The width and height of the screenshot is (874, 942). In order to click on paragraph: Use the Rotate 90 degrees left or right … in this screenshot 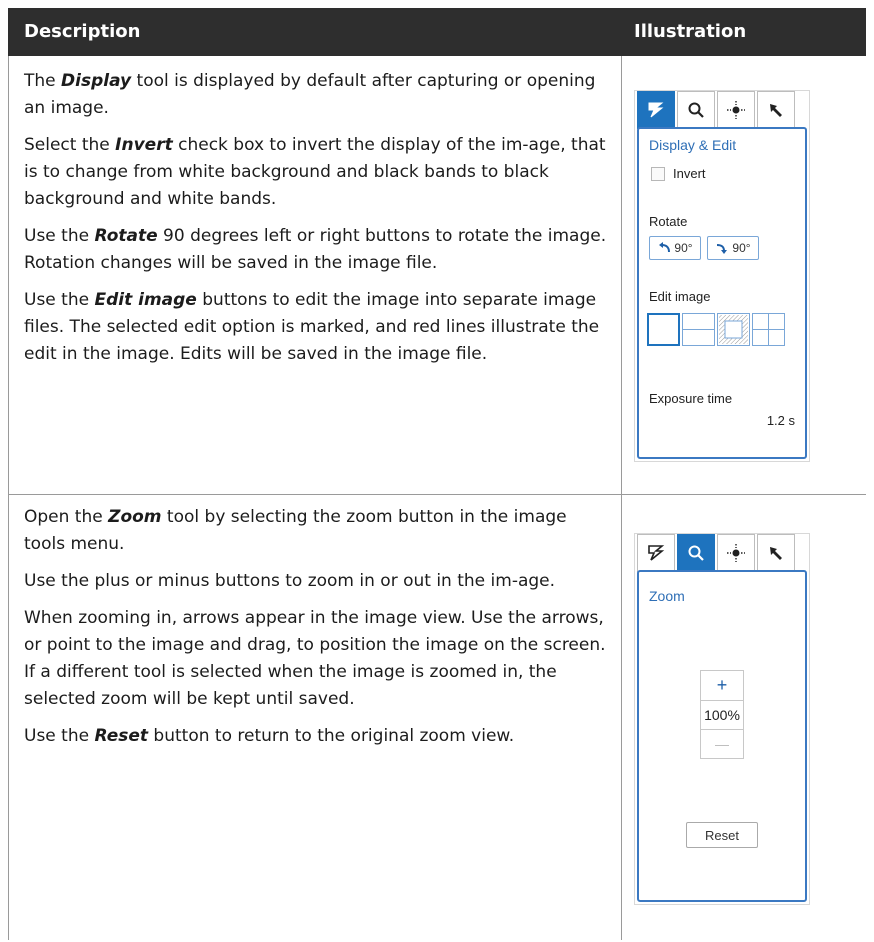, I will do `click(315, 249)`.